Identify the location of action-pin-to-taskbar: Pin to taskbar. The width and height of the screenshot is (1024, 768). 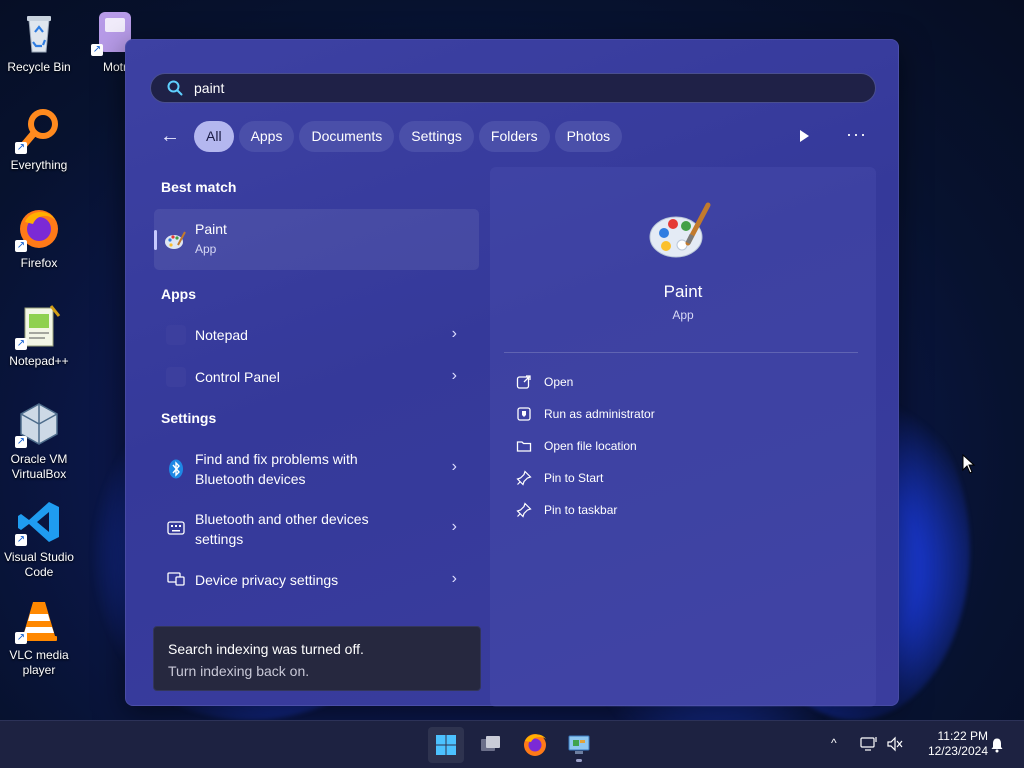
(616, 510).